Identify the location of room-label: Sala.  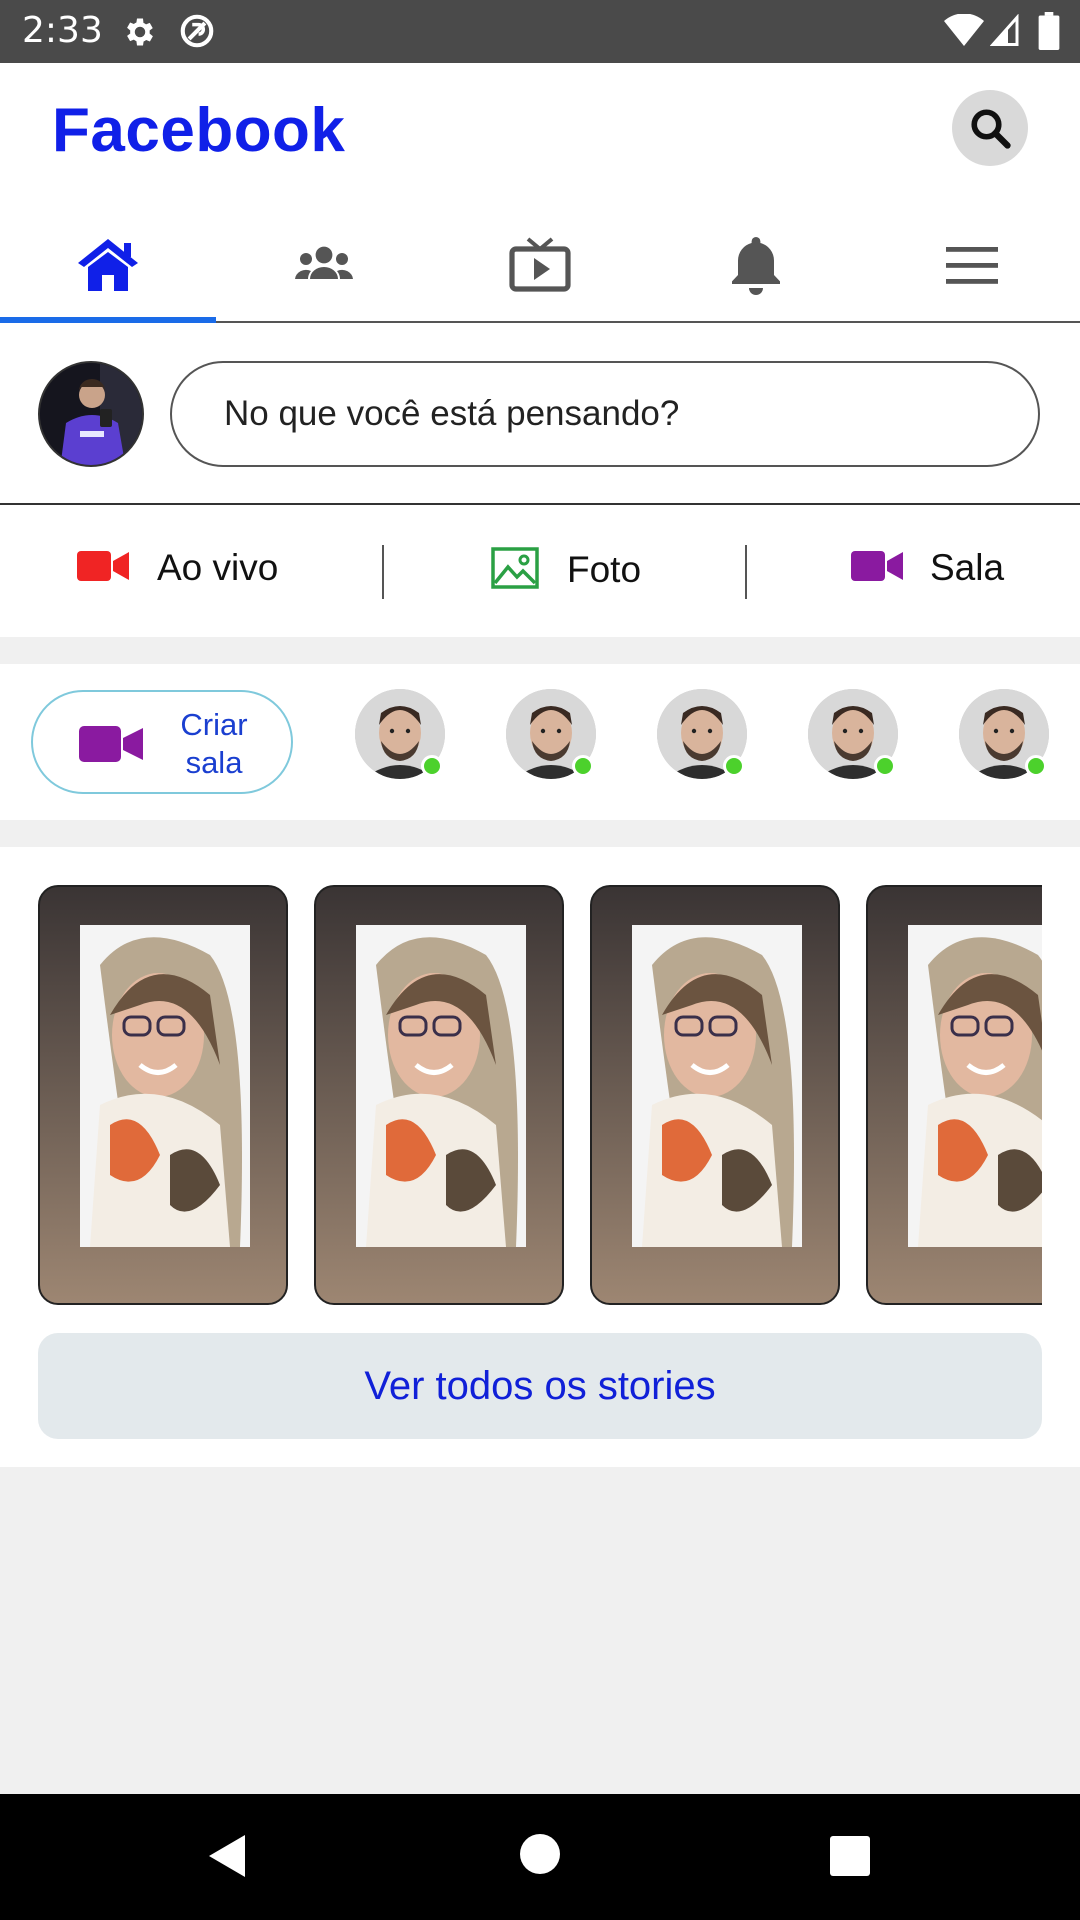
(967, 567).